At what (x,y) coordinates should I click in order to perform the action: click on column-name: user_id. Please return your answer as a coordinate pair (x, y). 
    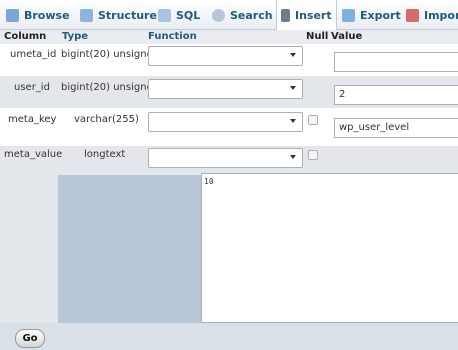
    Looking at the image, I should click on (32, 87).